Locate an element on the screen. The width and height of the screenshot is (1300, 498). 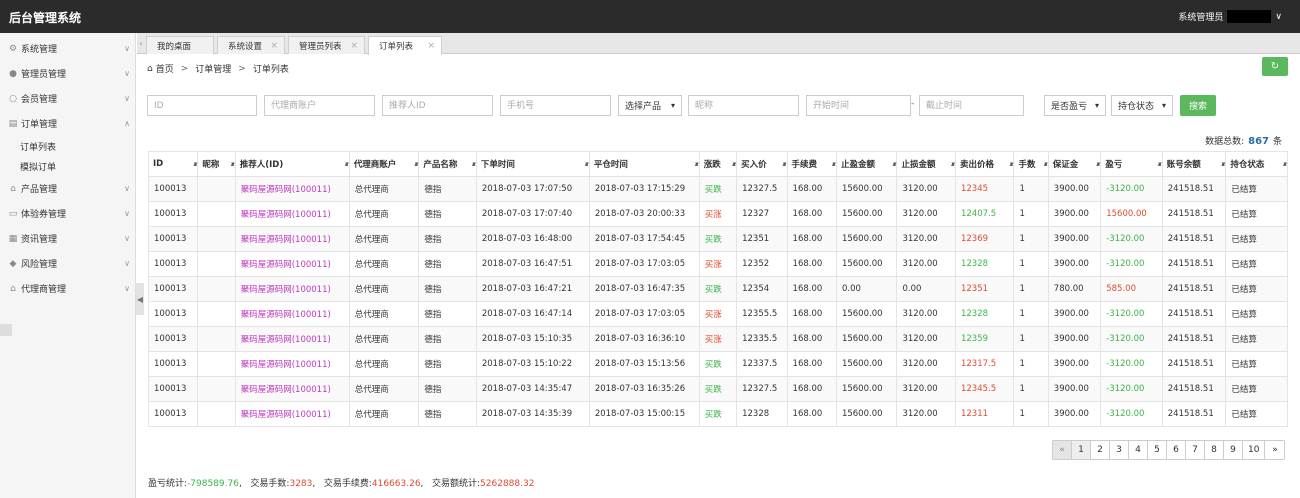
pagination-page: 6 is located at coordinates (1176, 450).